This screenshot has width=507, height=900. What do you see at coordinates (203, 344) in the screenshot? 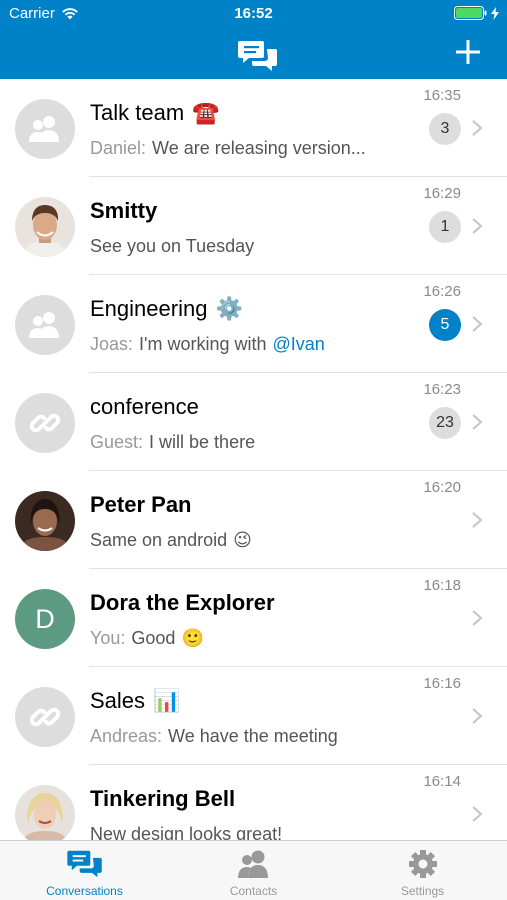
I see `message-text: I'm working with` at bounding box center [203, 344].